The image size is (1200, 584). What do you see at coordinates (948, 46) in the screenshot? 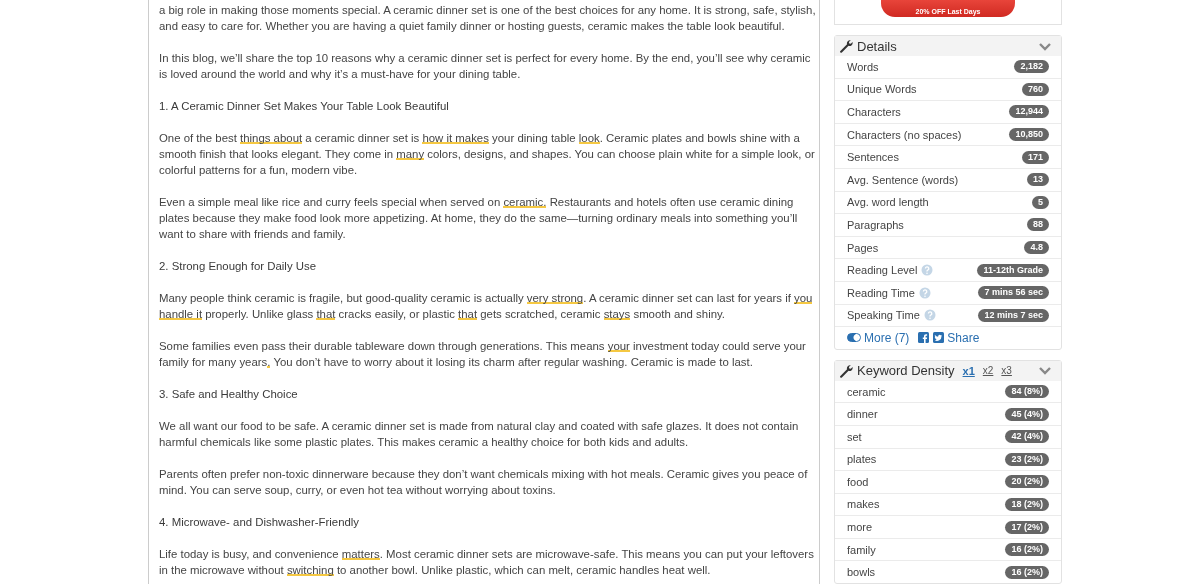
I see `panel-header: Details` at bounding box center [948, 46].